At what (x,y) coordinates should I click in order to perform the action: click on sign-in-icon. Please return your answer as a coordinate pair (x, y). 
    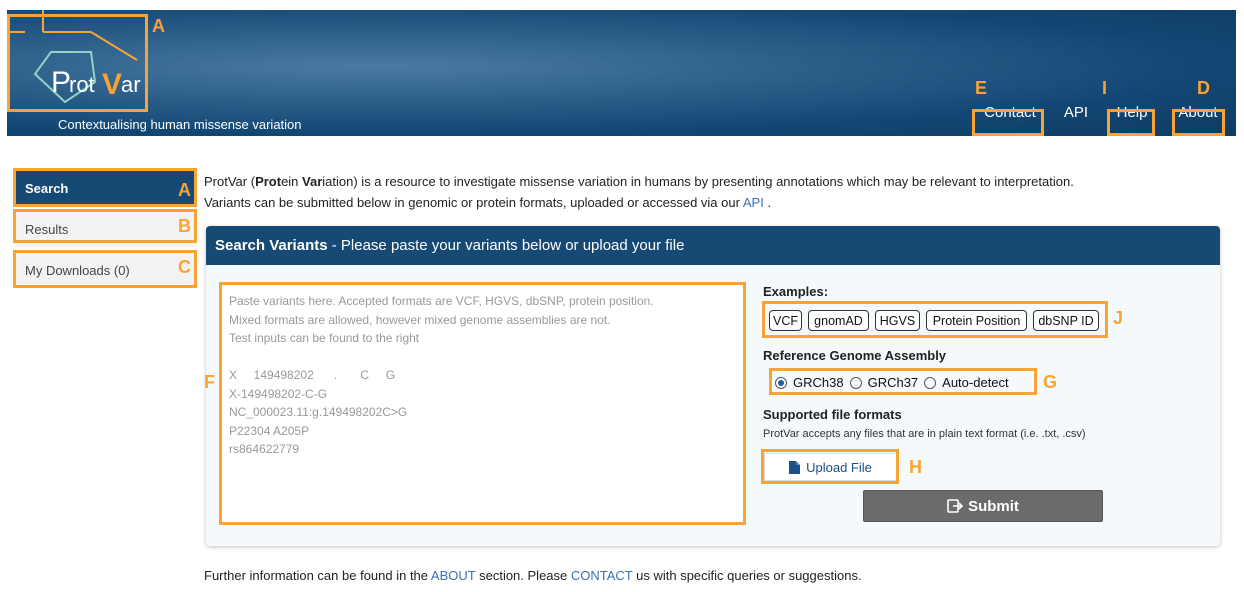
    Looking at the image, I should click on (955, 506).